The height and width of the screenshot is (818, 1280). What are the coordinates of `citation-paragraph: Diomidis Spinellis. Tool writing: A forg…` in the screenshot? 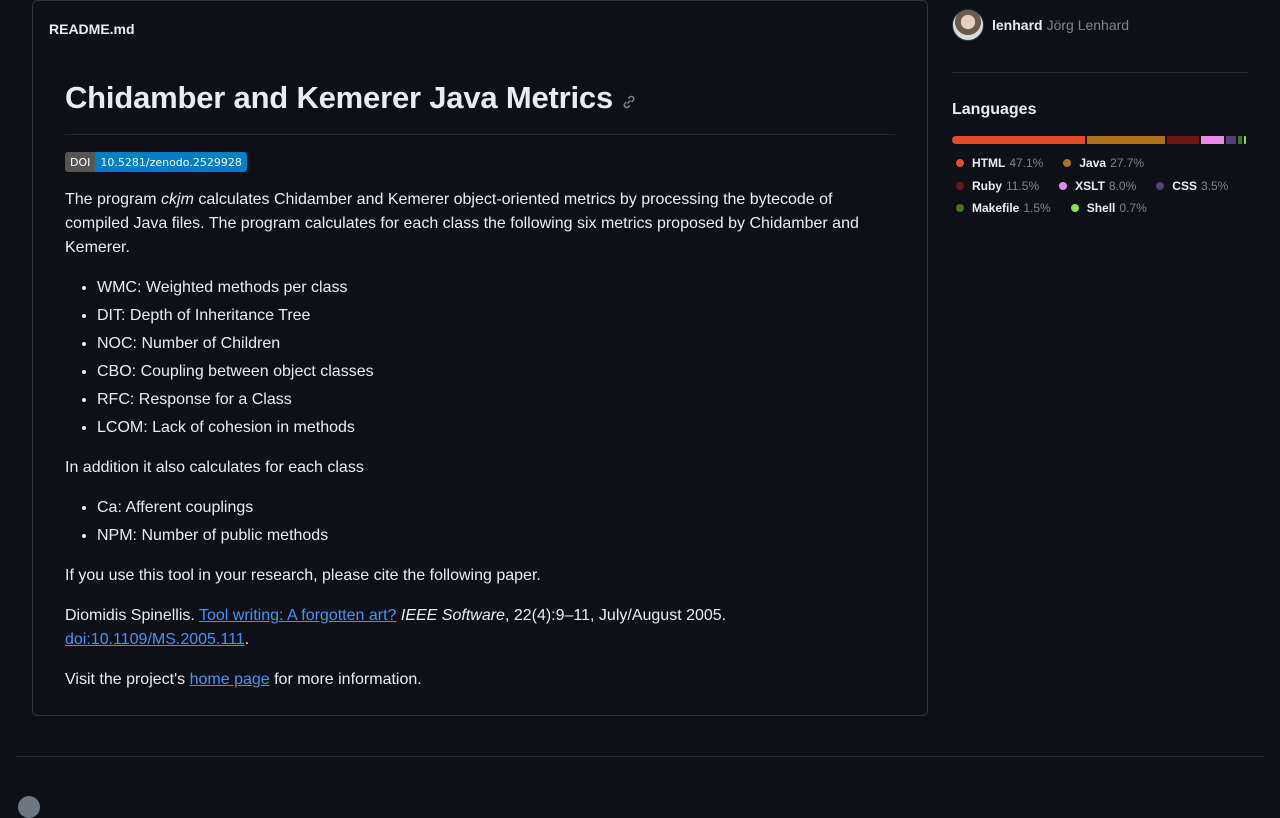 It's located at (480, 628).